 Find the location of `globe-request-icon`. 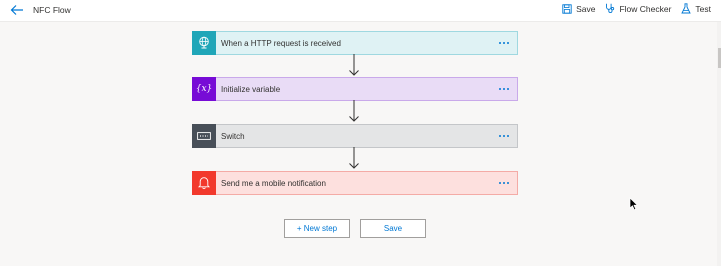

globe-request-icon is located at coordinates (203, 42).